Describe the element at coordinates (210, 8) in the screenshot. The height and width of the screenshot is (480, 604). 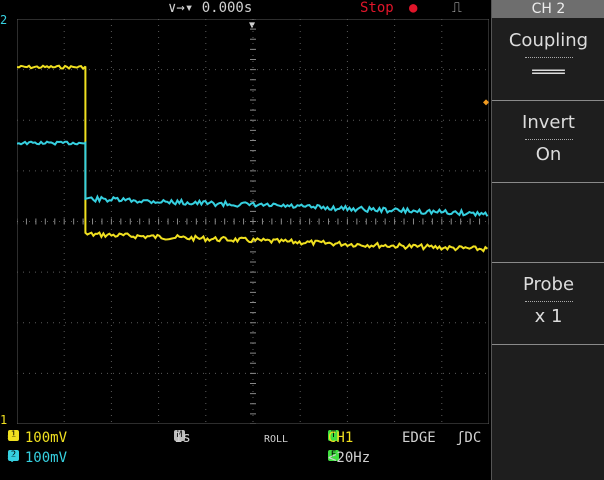
I see `horizontal-position-readout: ∨→▾ 0.000s` at that location.